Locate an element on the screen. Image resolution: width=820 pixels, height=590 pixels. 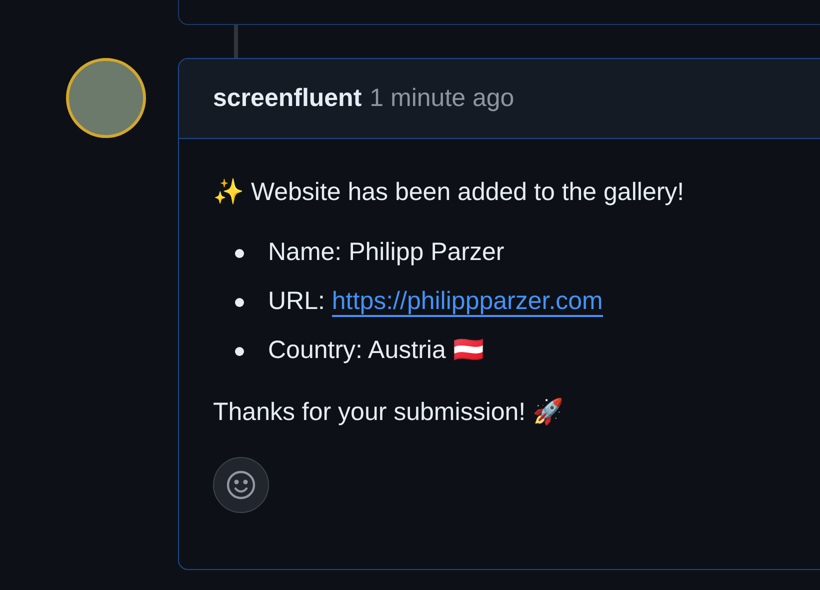
list-item-text: URL: https://philippparzer.com is located at coordinates (435, 303).